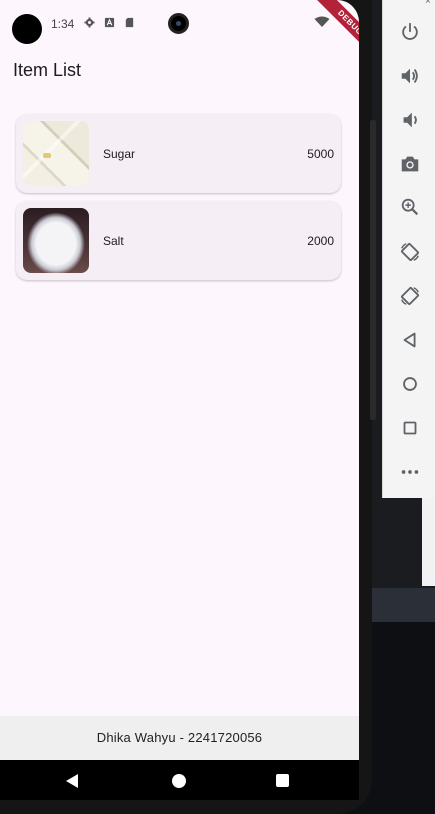 The width and height of the screenshot is (435, 814). What do you see at coordinates (410, 76) in the screenshot?
I see `volume-up-icon` at bounding box center [410, 76].